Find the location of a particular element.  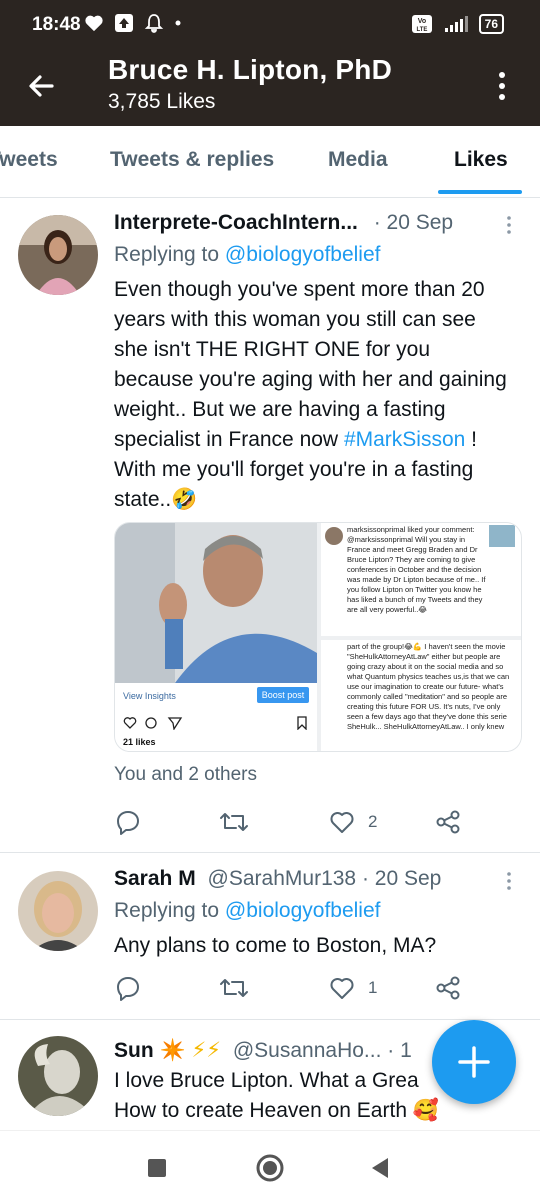

compose-tweet-button is located at coordinates (474, 1062).